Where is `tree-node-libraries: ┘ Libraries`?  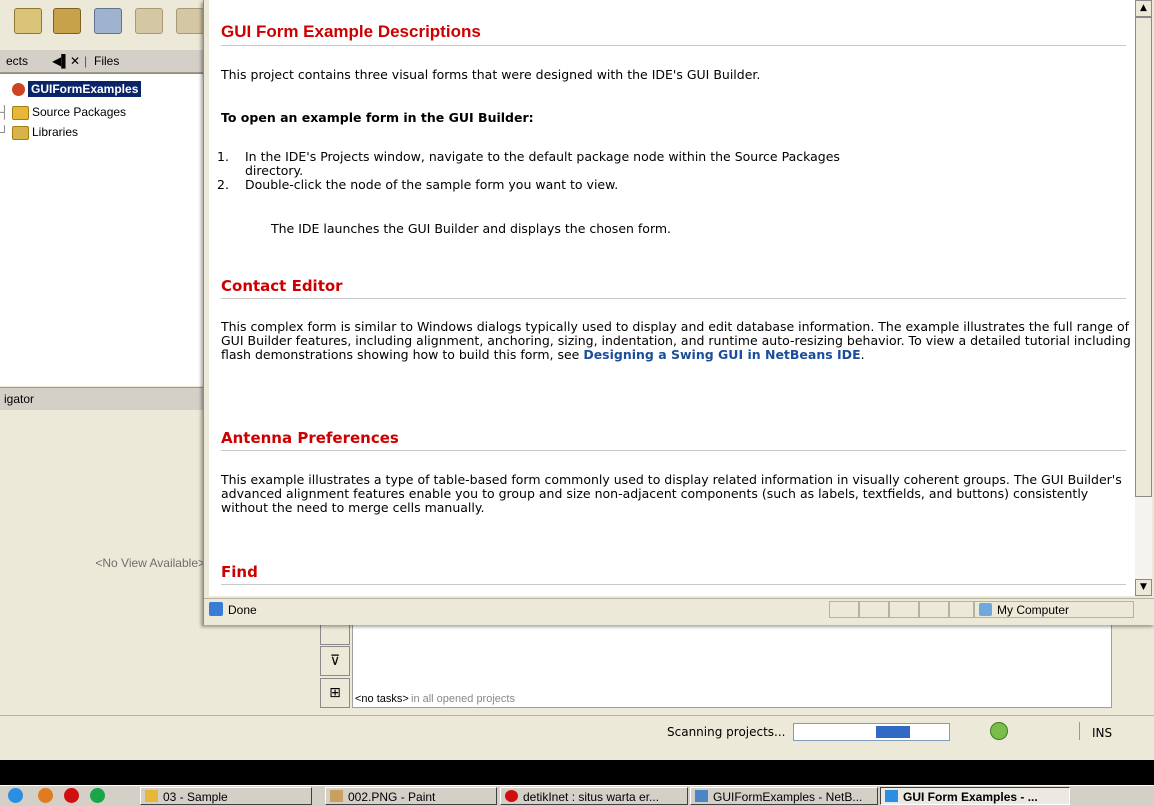 tree-node-libraries: ┘ Libraries is located at coordinates (100, 133).